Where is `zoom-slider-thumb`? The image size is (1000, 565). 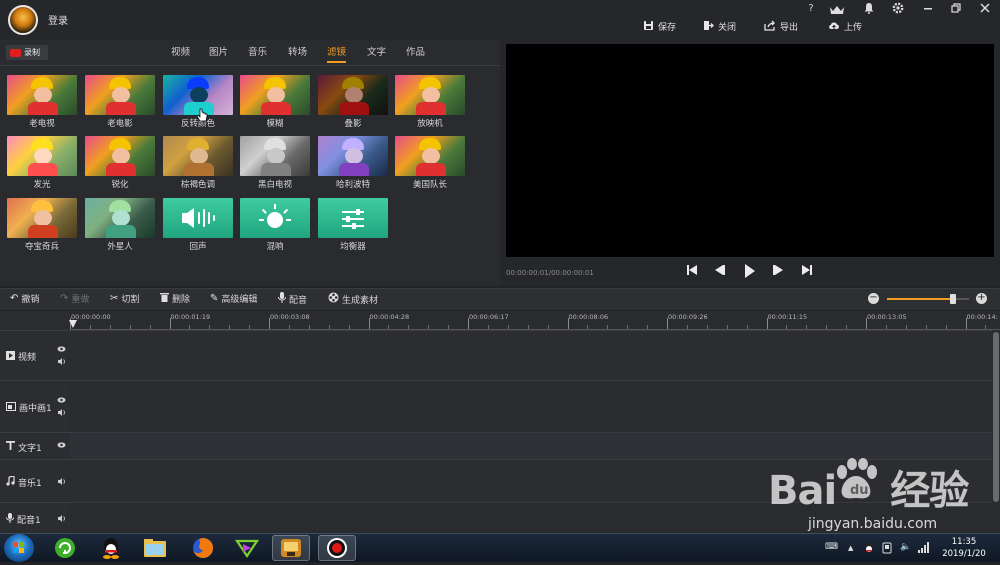 zoom-slider-thumb is located at coordinates (952, 299).